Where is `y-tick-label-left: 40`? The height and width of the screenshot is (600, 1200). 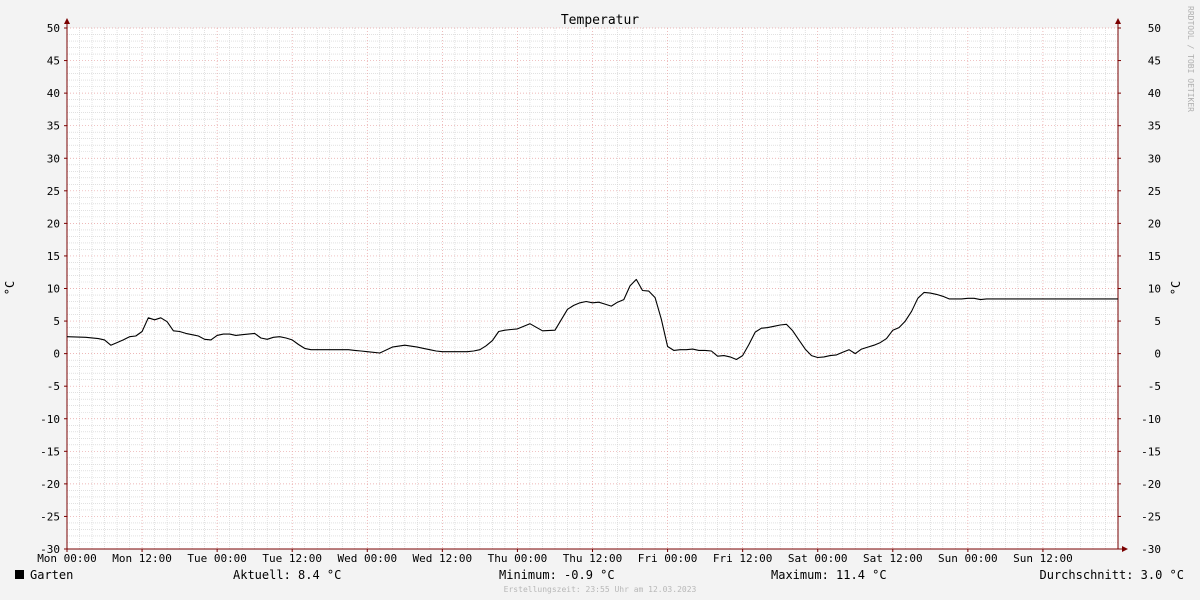
y-tick-label-left: 40 is located at coordinates (53, 93).